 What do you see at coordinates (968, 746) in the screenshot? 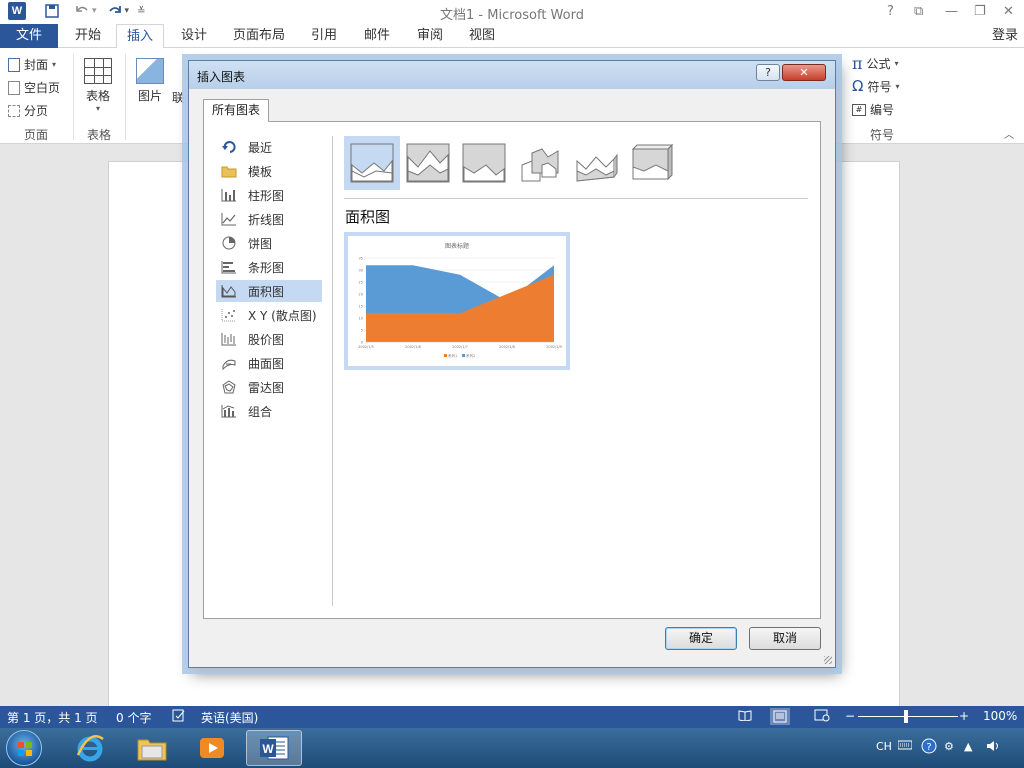
I see `show-hidden-icons-icon: ▲` at bounding box center [968, 746].